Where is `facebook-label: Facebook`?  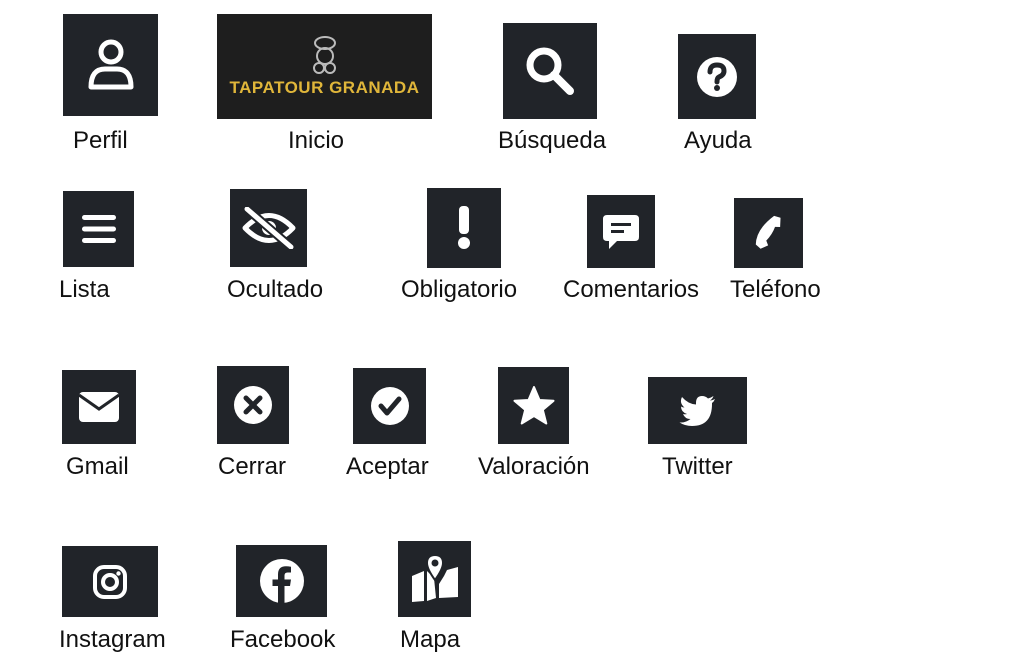
facebook-label: Facebook is located at coordinates (283, 639).